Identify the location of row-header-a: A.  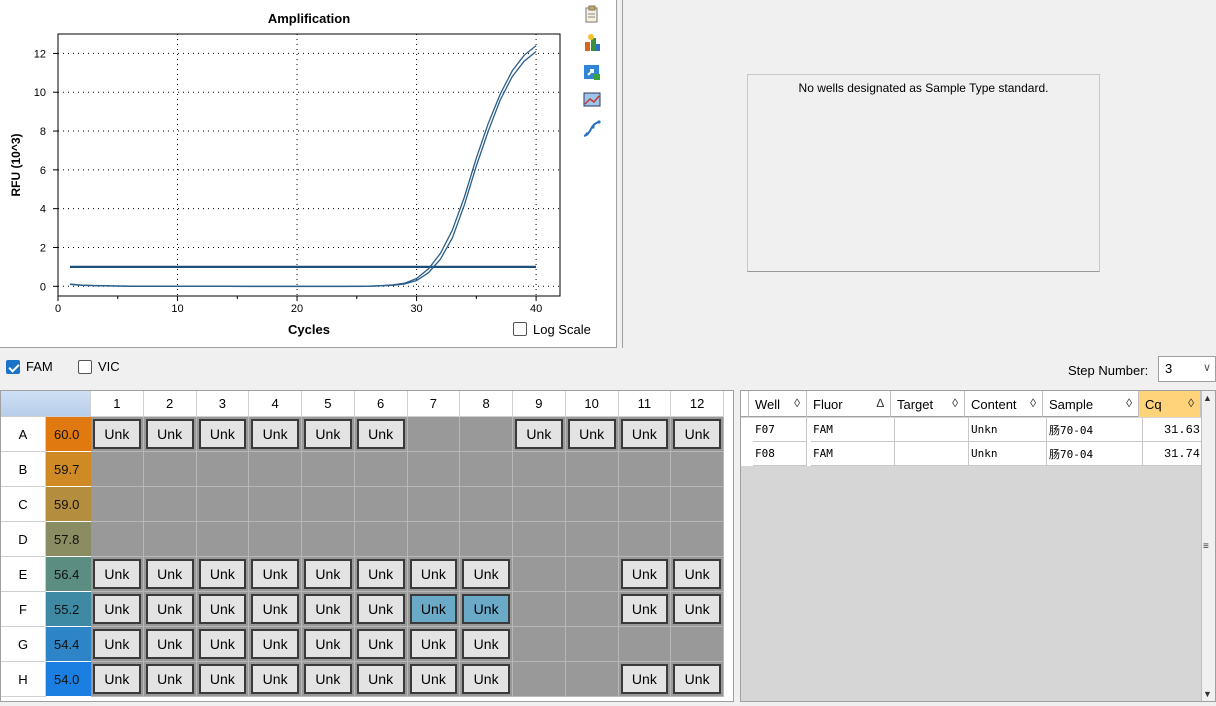
(23, 434).